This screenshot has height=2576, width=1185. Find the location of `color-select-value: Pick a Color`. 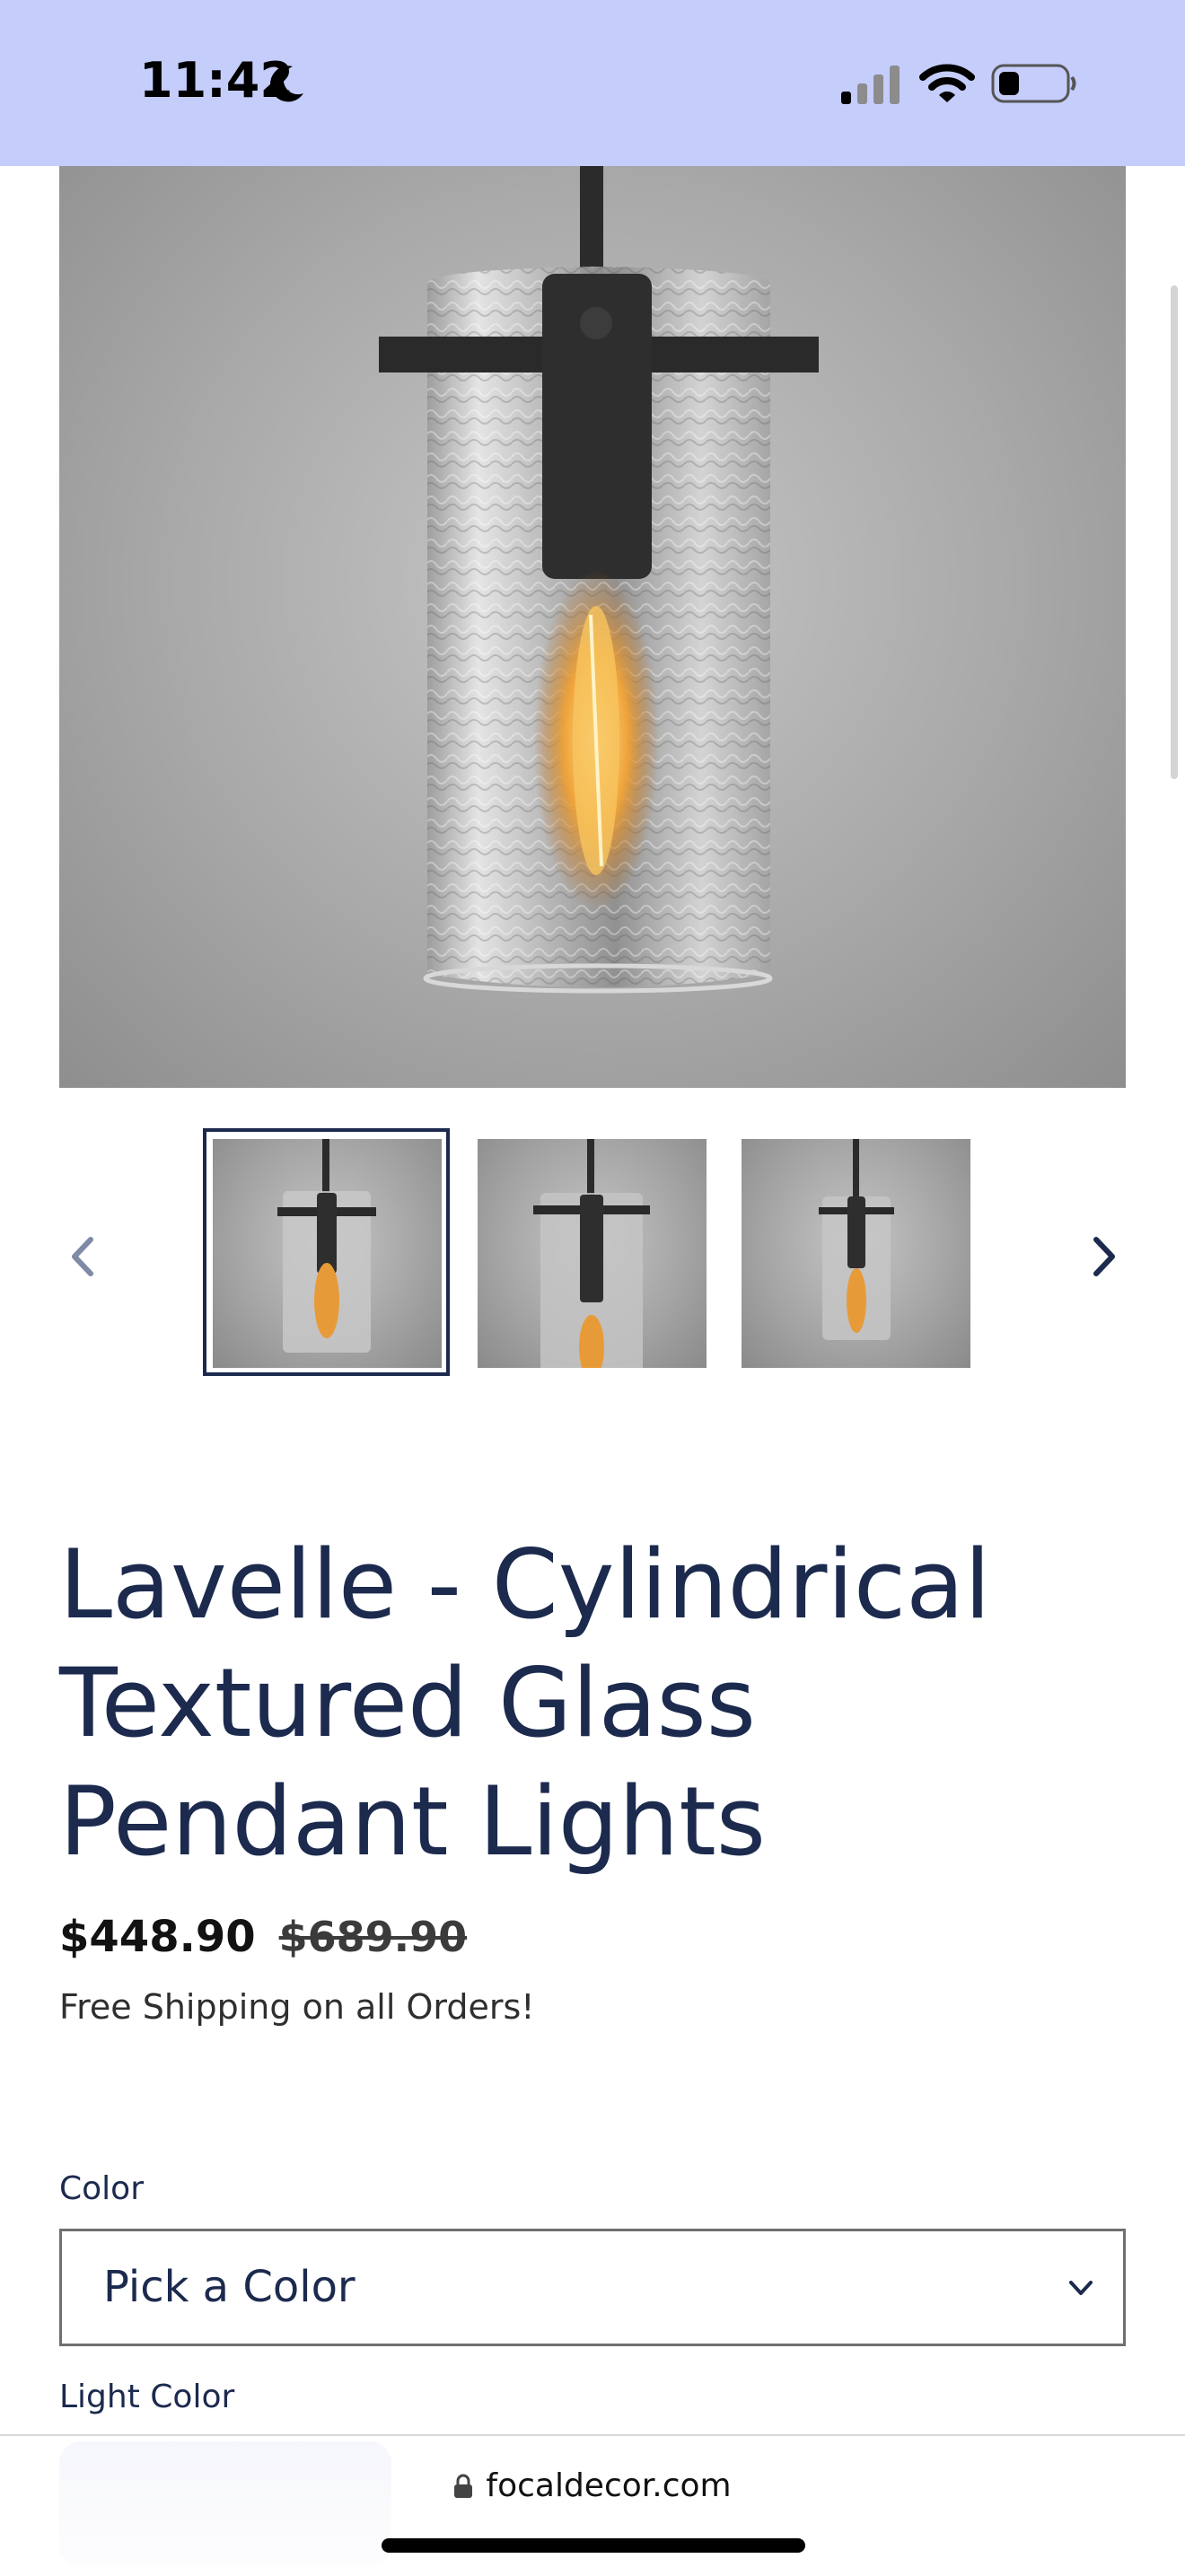

color-select-value: Pick a Color is located at coordinates (229, 2287).